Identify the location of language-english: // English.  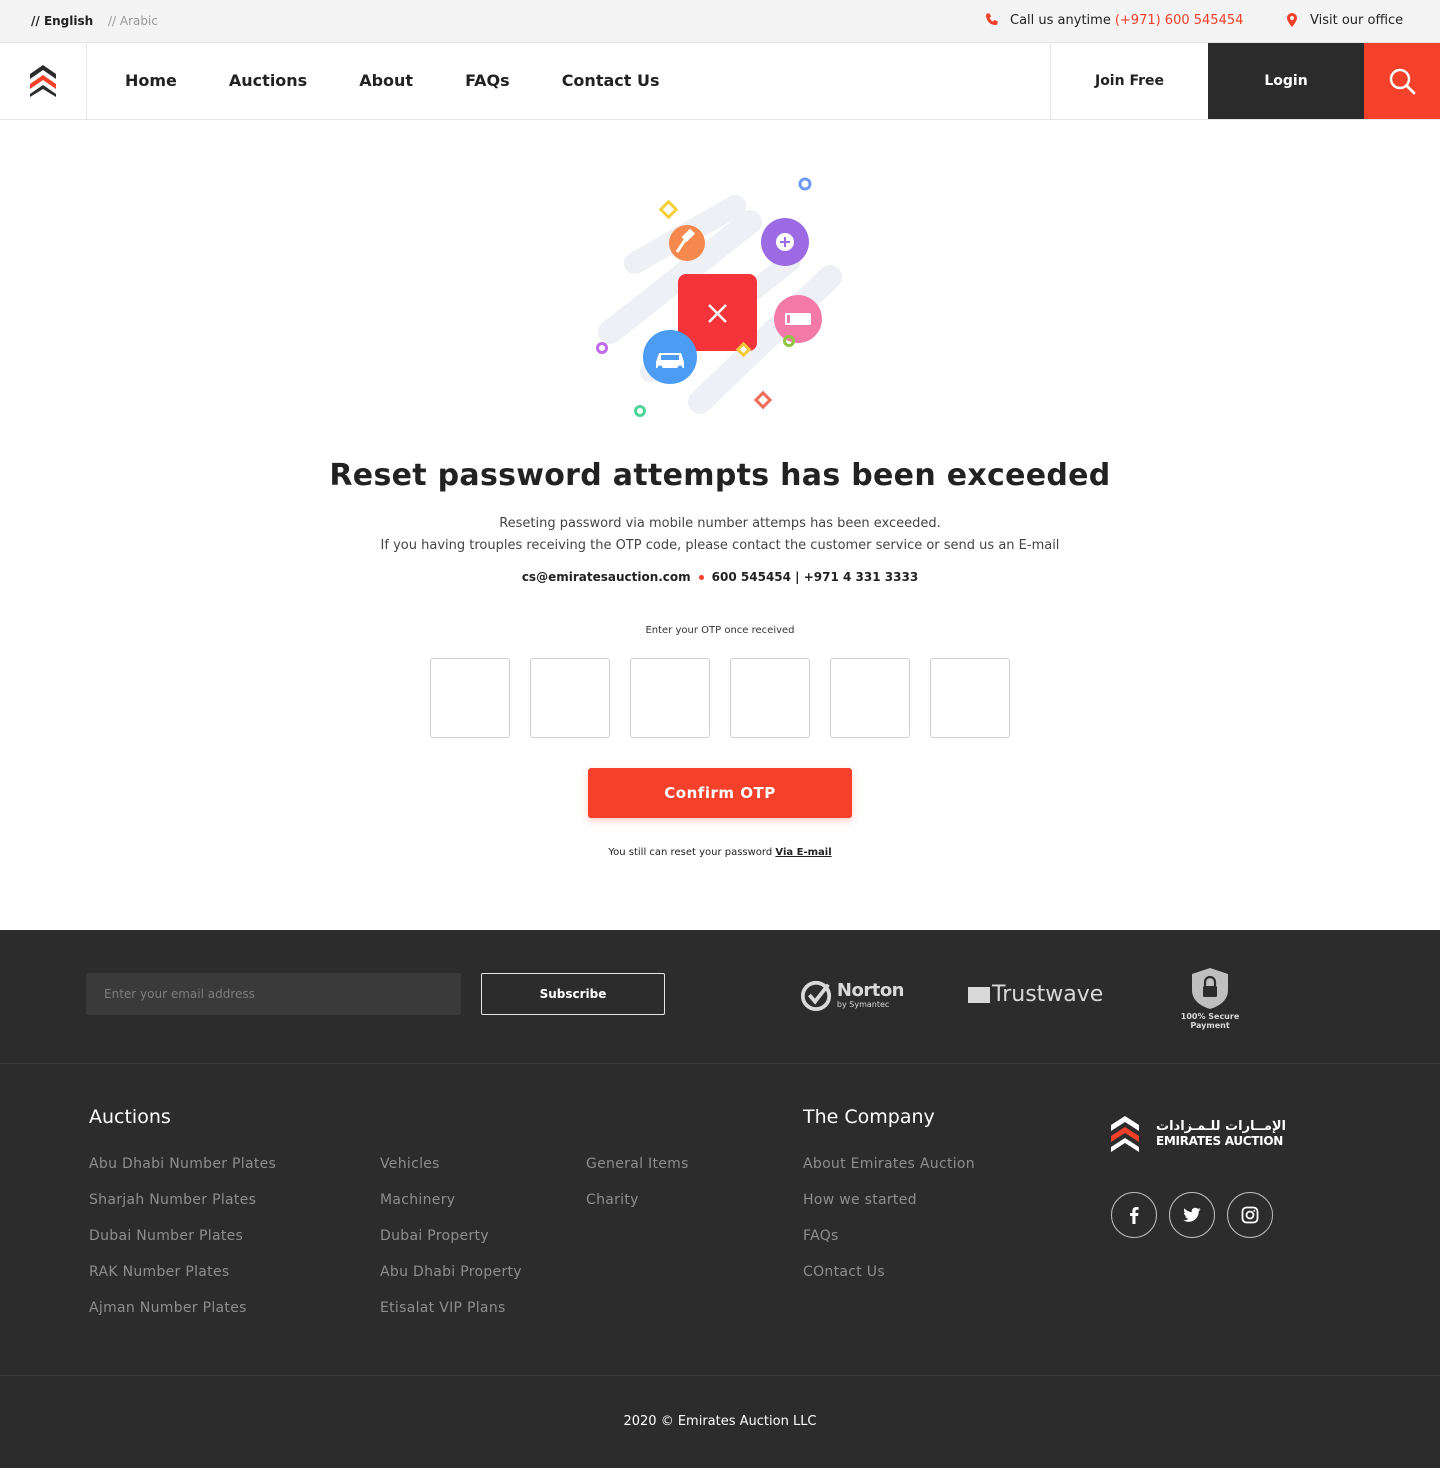
(62, 21).